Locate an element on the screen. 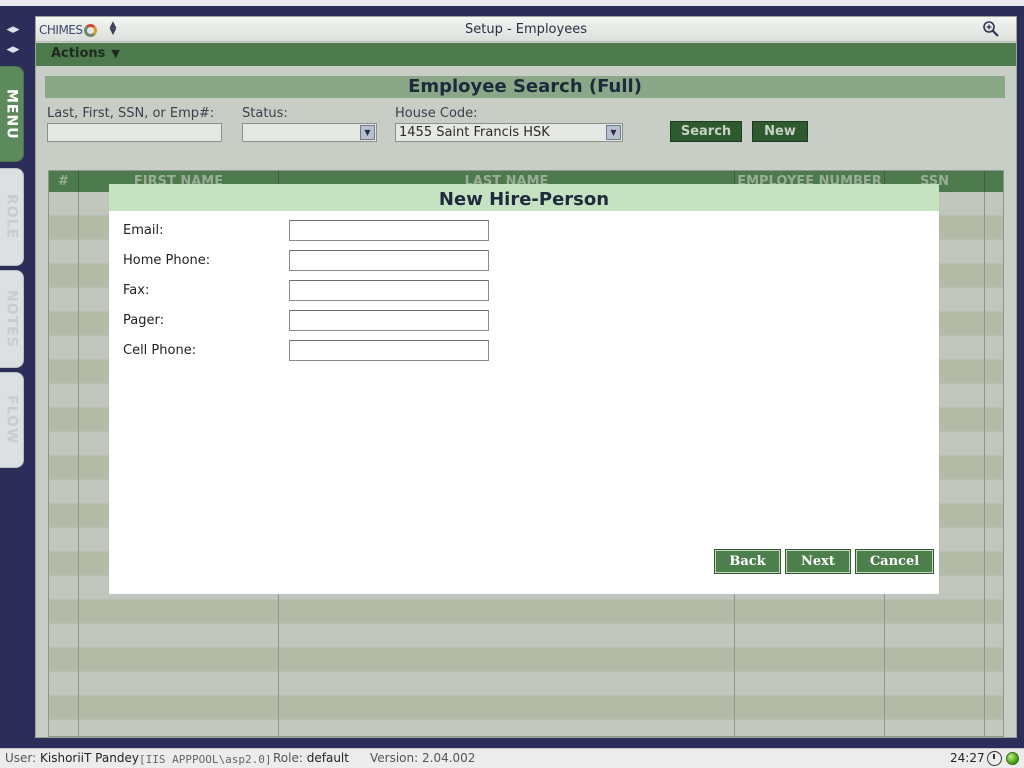  role-label: Role: is located at coordinates (288, 758).